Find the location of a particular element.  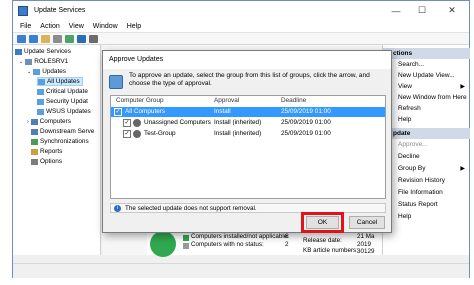

update-services-icon is located at coordinates (23, 10).